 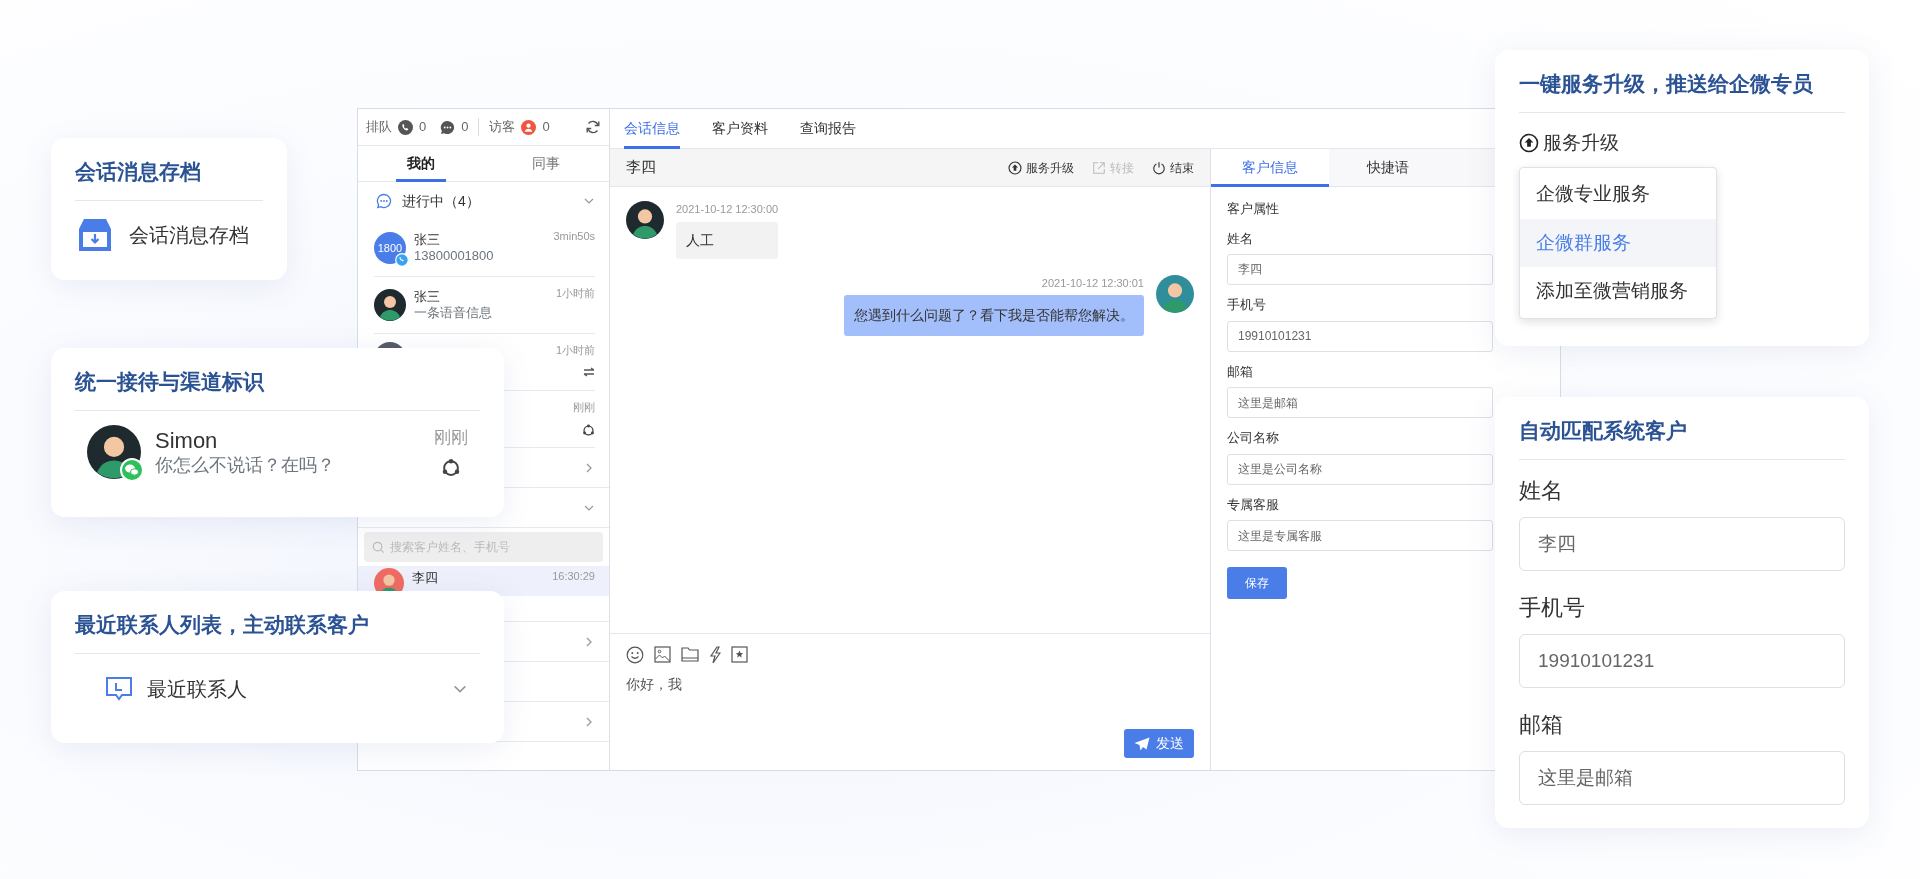 I want to click on chat-badge-icon, so click(x=132, y=469).